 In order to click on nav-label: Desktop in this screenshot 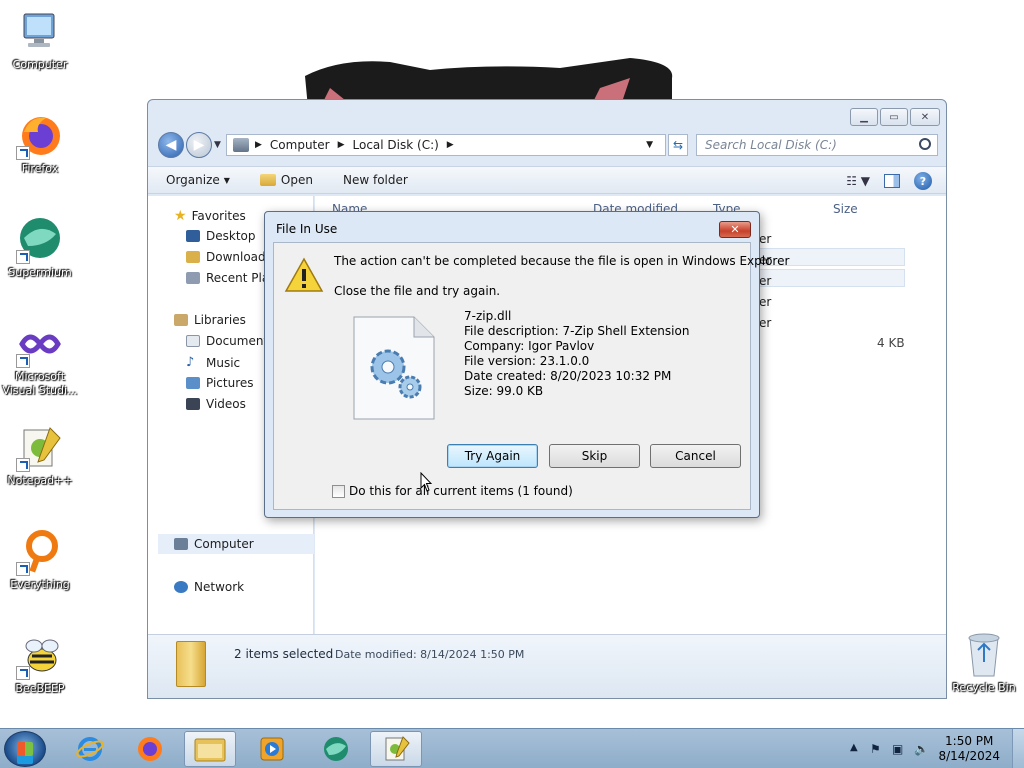, I will do `click(231, 236)`.